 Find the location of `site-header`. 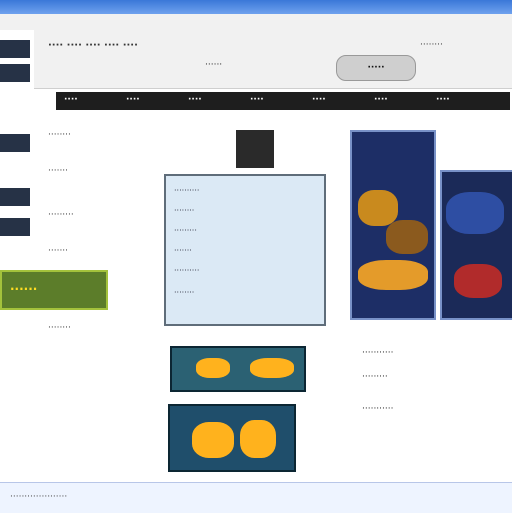

site-header is located at coordinates (256, 51).